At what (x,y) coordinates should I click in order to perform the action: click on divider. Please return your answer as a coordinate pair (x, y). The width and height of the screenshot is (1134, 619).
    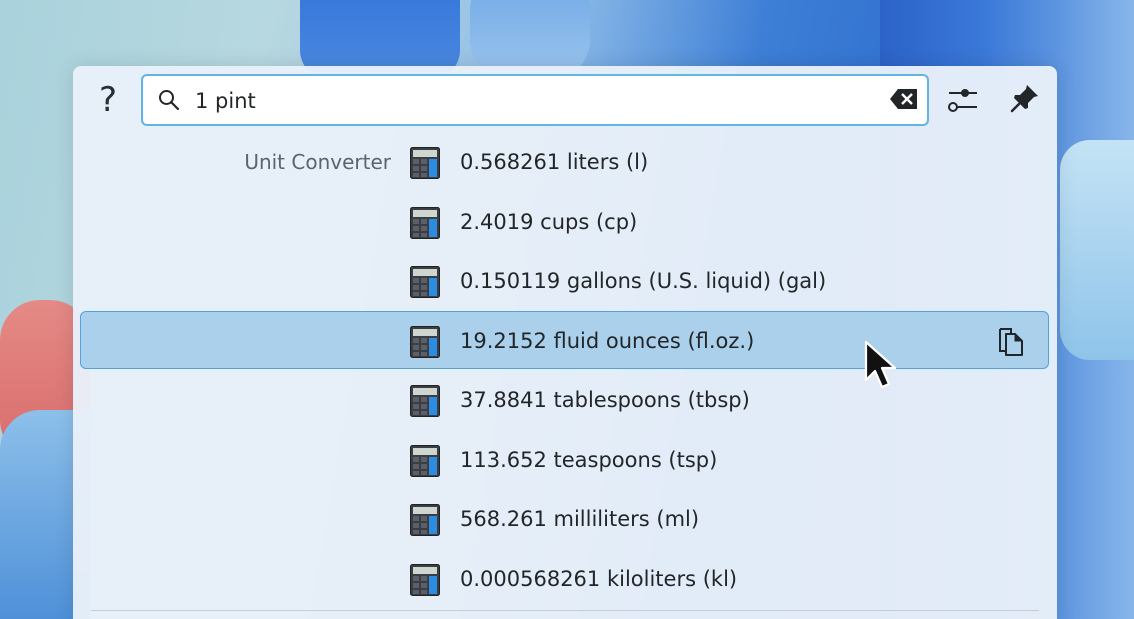
    Looking at the image, I should click on (565, 610).